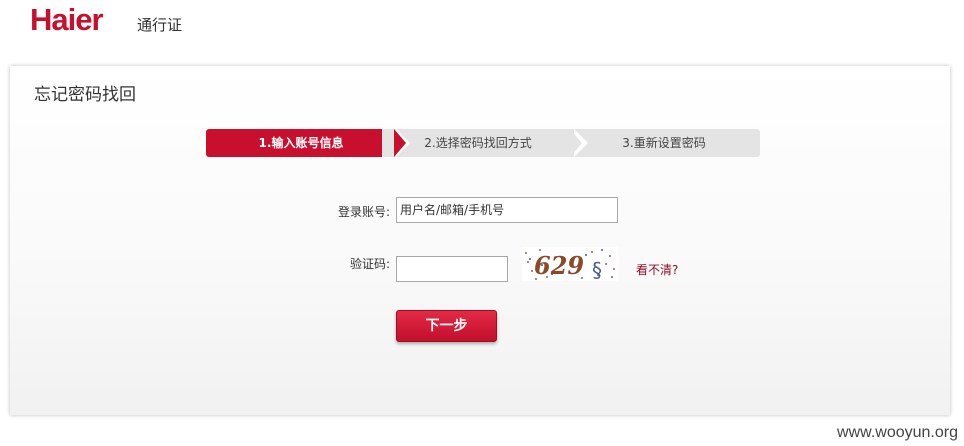 The image size is (964, 446). What do you see at coordinates (446, 326) in the screenshot?
I see `next-step-button: 下一步` at bounding box center [446, 326].